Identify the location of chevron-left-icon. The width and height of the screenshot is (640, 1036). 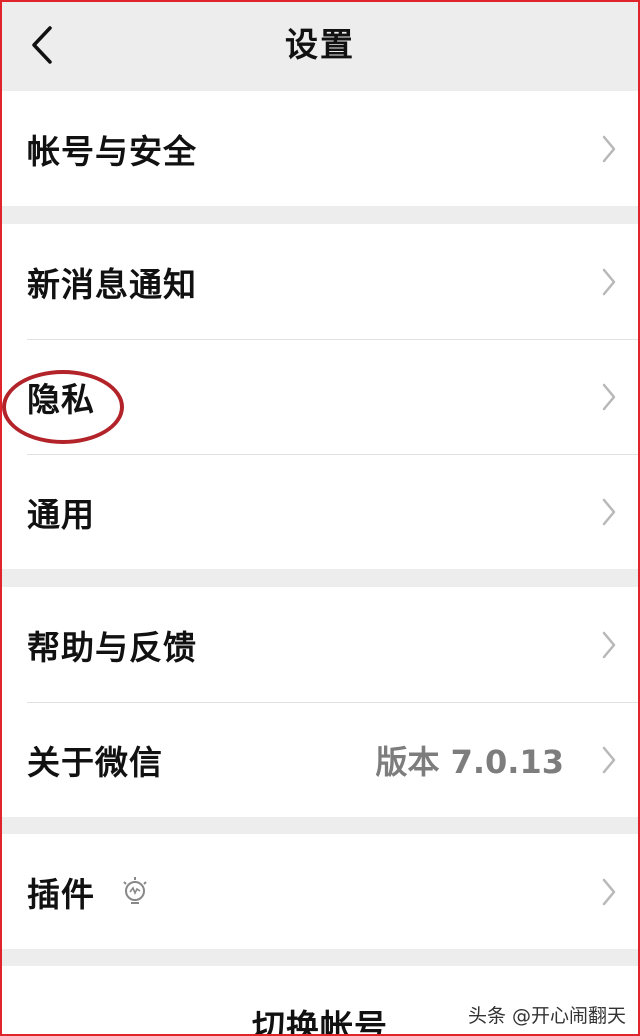
(42, 45).